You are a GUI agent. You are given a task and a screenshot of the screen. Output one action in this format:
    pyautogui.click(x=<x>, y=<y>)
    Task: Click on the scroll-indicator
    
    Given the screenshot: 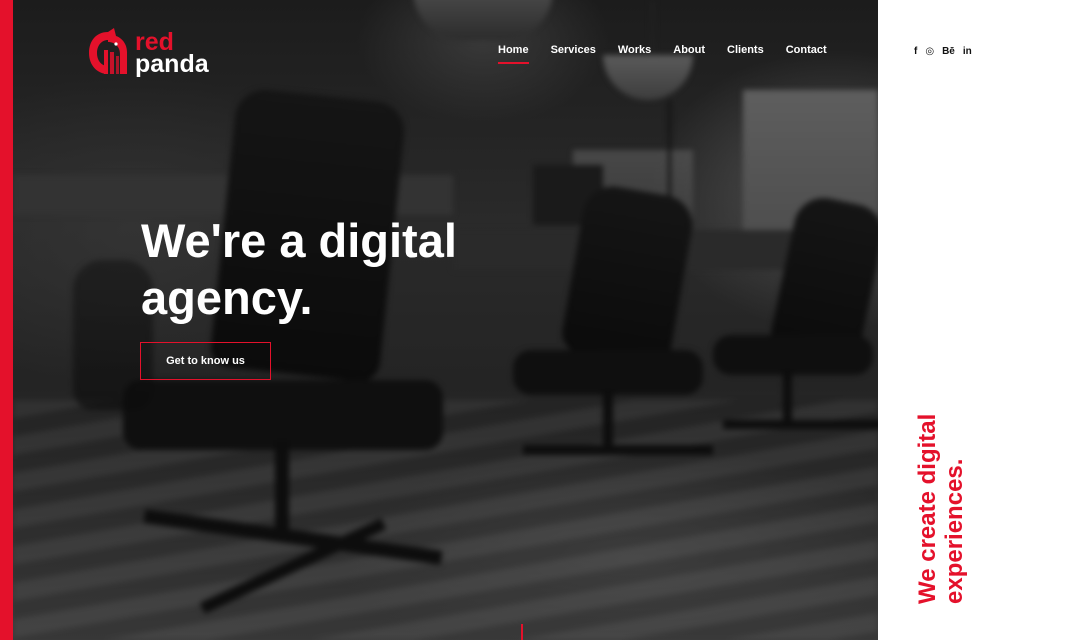 What is the action you would take?
    pyautogui.click(x=522, y=632)
    